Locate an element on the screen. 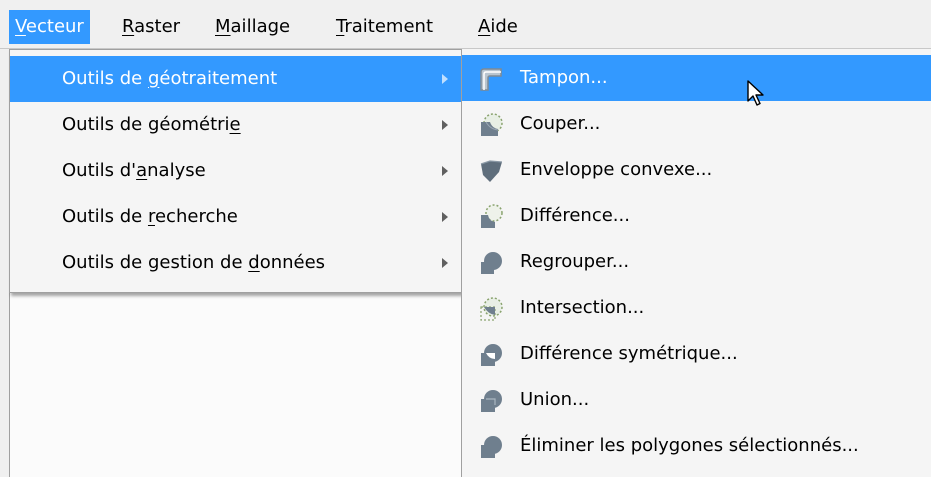  menu-traitement: Traitement is located at coordinates (384, 27).